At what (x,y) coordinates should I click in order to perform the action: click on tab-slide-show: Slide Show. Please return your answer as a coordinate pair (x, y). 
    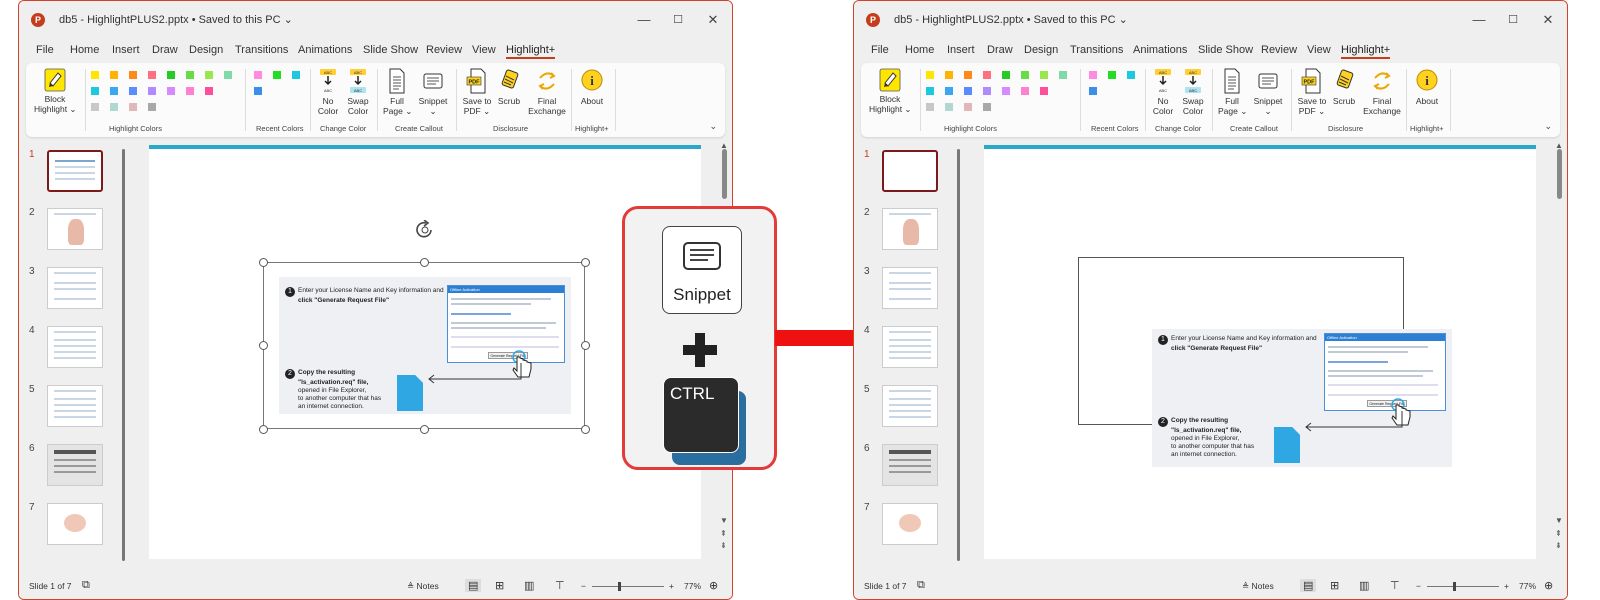
    Looking at the image, I should click on (390, 50).